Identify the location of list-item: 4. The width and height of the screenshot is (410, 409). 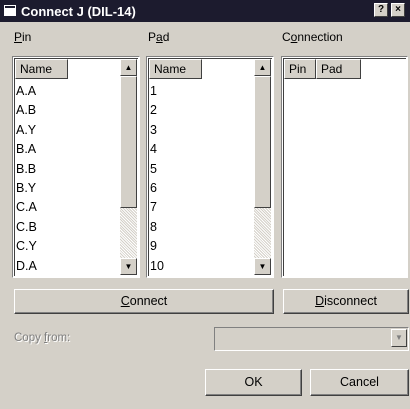
(157, 149).